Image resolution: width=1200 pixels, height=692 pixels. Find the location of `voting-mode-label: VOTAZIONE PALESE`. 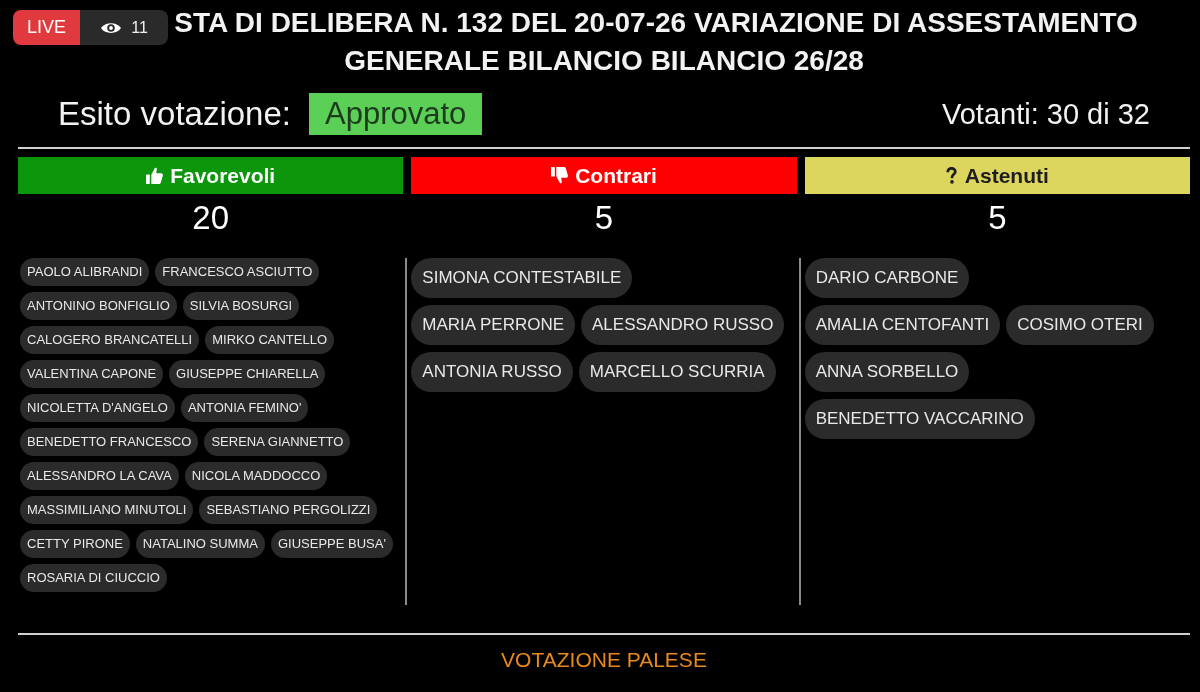

voting-mode-label: VOTAZIONE PALESE is located at coordinates (604, 660).